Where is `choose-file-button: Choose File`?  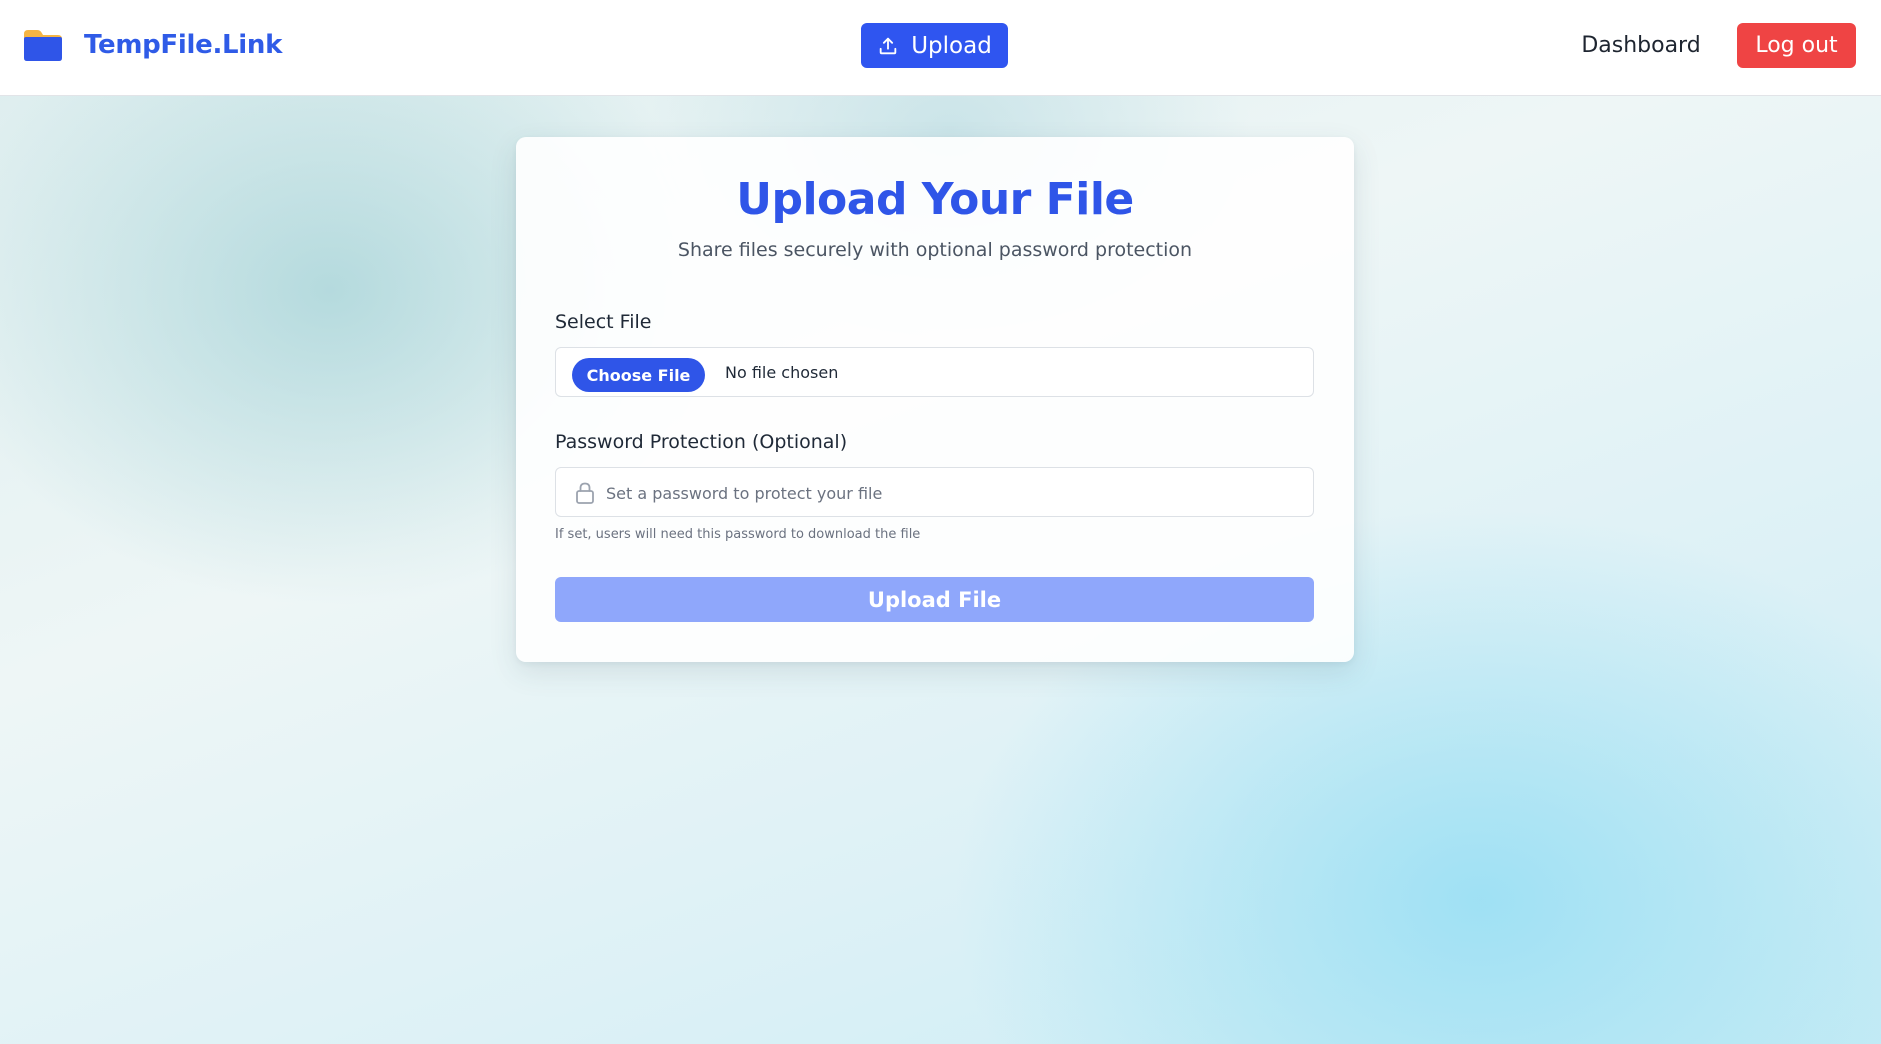 choose-file-button: Choose File is located at coordinates (638, 375).